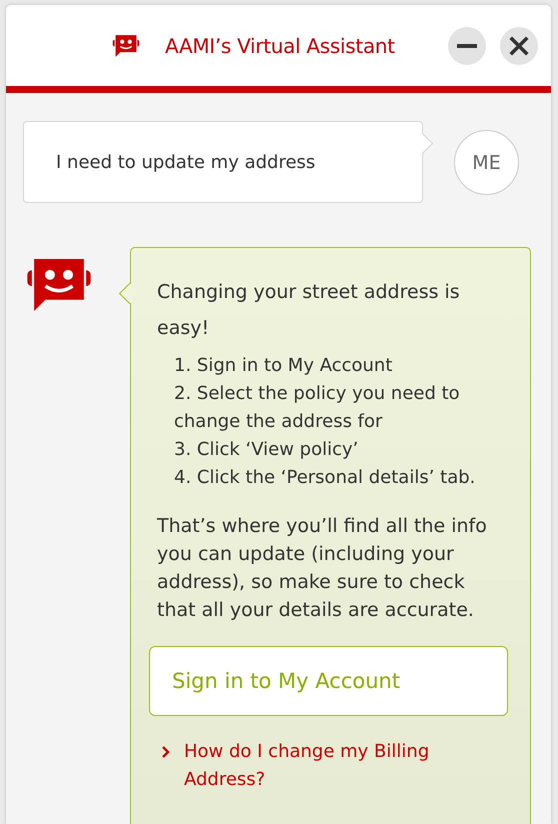 This screenshot has height=824, width=558. Describe the element at coordinates (325, 478) in the screenshot. I see `step-text: 4. Click the ‘Personal details’ tab.` at that location.